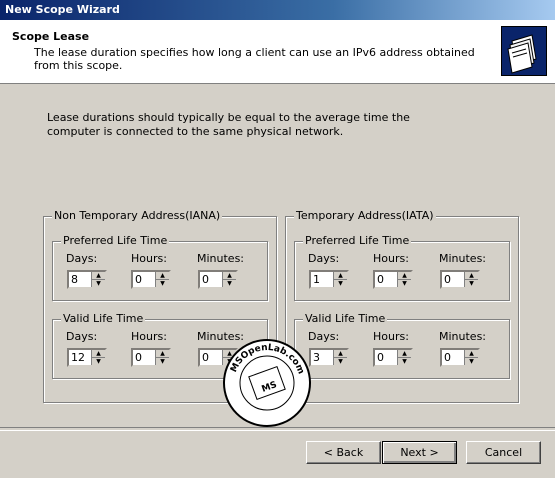 Image resolution: width=555 pixels, height=478 pixels. What do you see at coordinates (78, 358) in the screenshot?
I see `spinner-value: 12` at bounding box center [78, 358].